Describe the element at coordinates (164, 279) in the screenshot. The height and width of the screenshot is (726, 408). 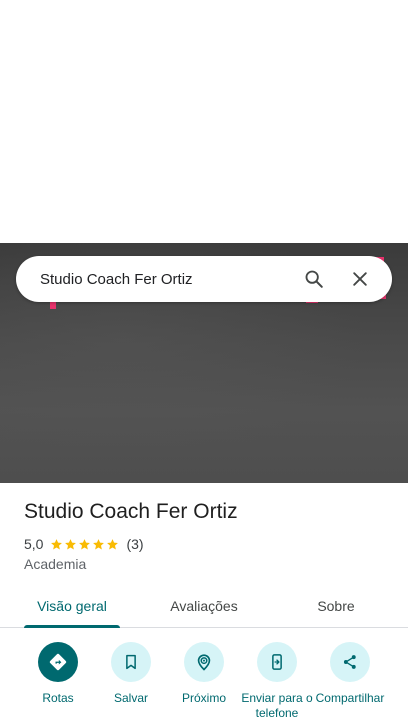
I see `search-input: Studio Coach Fer Ortiz` at that location.